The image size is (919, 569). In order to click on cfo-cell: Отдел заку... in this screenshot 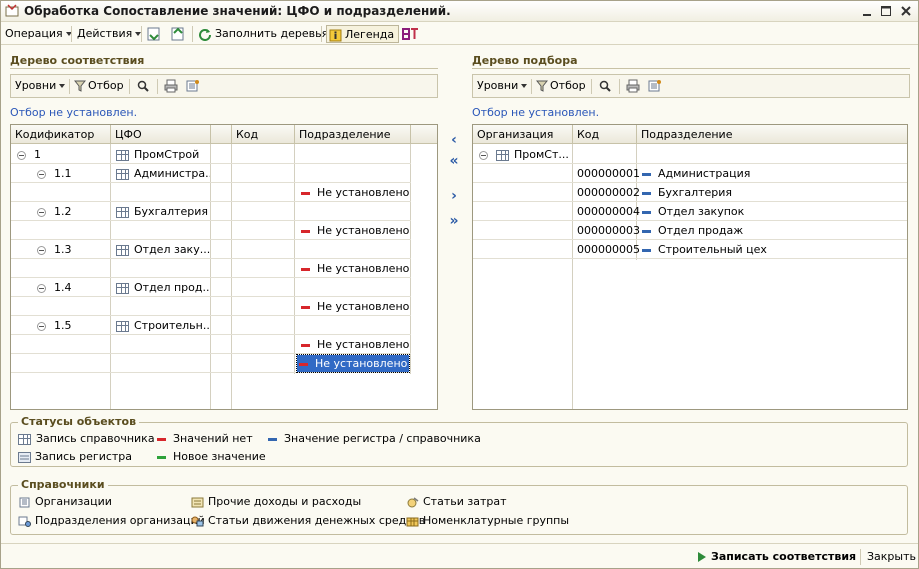, I will do `click(163, 249)`.